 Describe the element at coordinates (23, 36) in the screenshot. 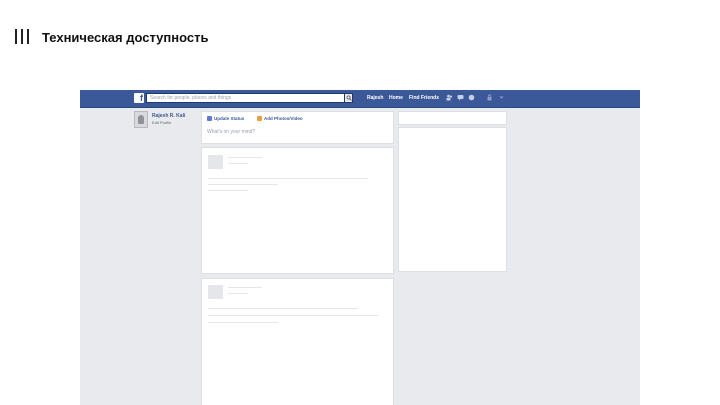

I see `slide-marker-icon` at that location.